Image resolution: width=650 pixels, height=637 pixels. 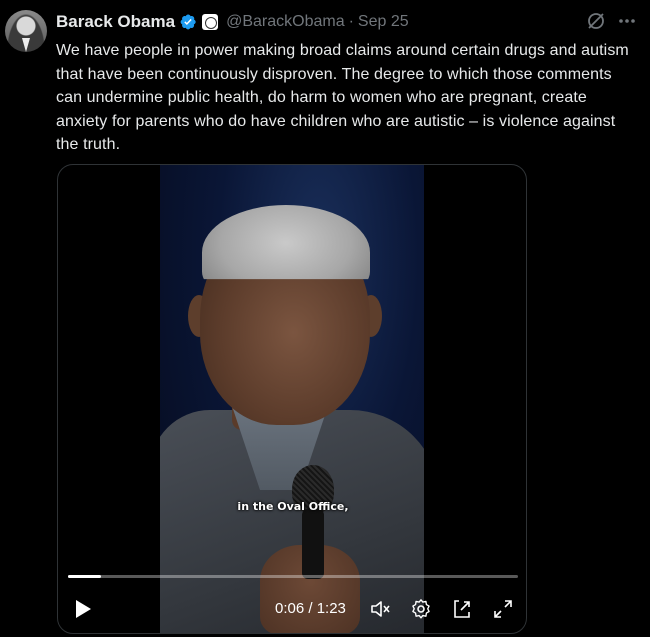 I want to click on avatar, so click(x=26, y=31).